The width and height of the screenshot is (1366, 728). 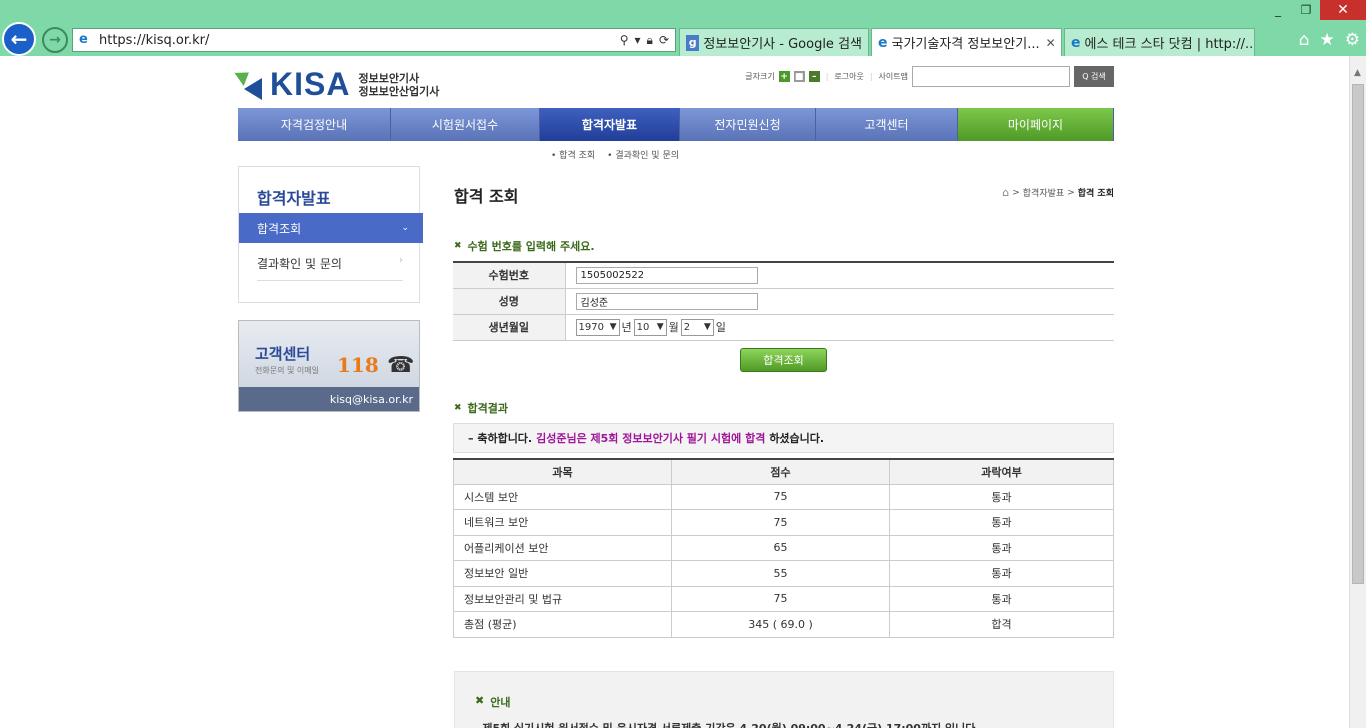 What do you see at coordinates (314, 124) in the screenshot?
I see `gnb-item-exam-info: 자격검정안내` at bounding box center [314, 124].